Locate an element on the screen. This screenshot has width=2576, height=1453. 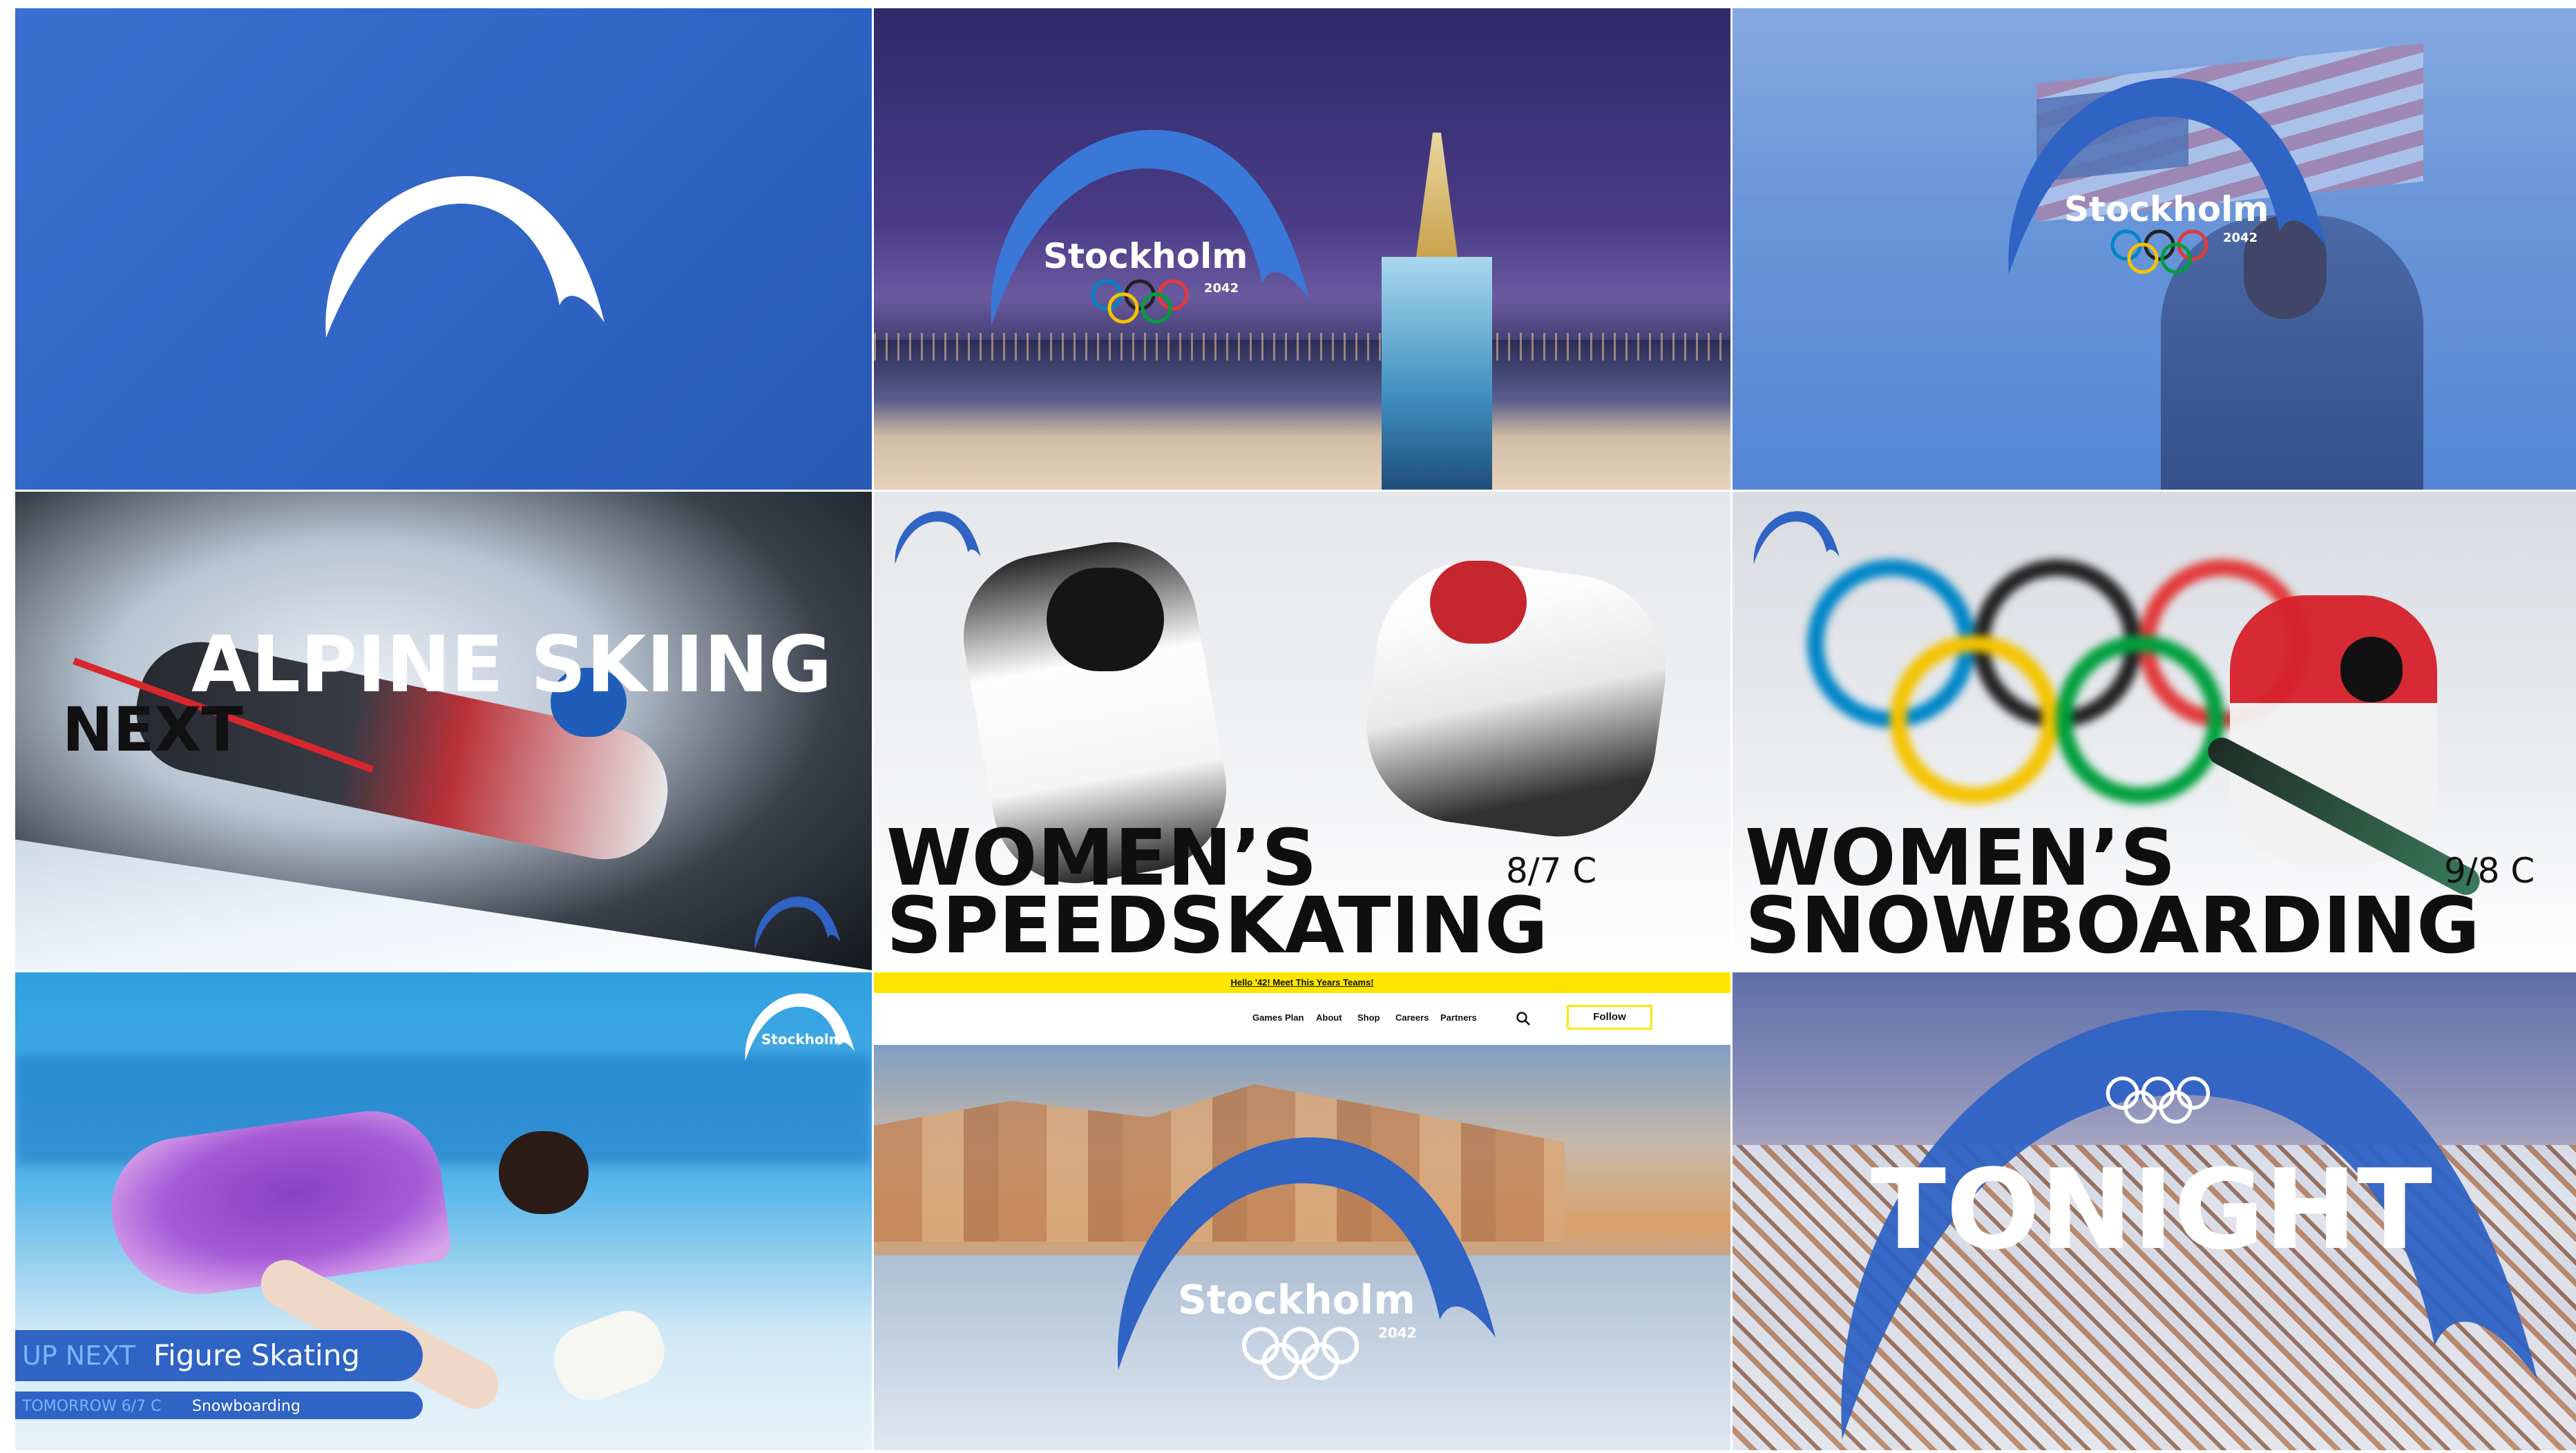
skater-head is located at coordinates (544, 1172).